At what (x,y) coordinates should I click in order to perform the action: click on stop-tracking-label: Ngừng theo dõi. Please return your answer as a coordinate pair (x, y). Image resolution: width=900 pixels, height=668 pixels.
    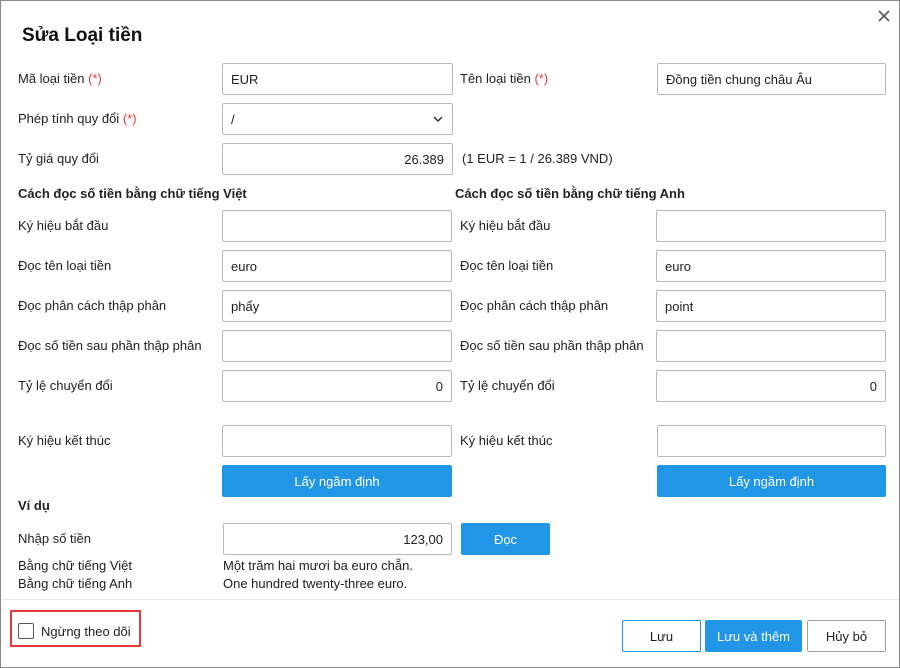
    Looking at the image, I should click on (86, 631).